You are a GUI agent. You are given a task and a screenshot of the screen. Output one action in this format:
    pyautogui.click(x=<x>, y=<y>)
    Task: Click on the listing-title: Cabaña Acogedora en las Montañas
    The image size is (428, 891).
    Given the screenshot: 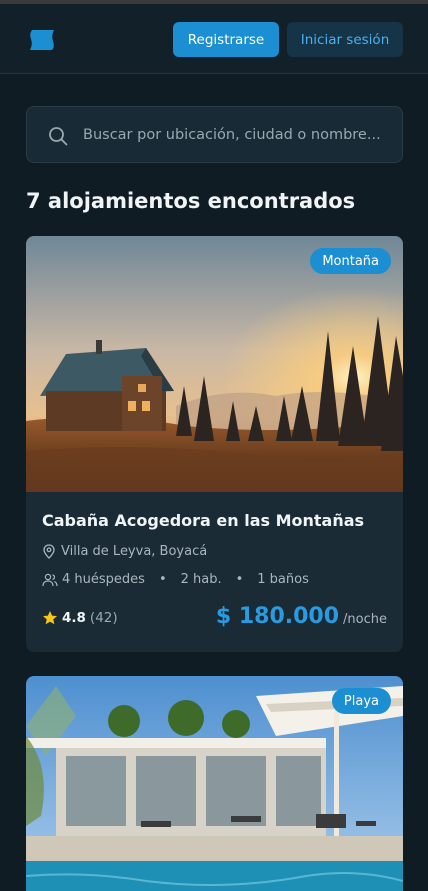 What is the action you would take?
    pyautogui.click(x=203, y=520)
    